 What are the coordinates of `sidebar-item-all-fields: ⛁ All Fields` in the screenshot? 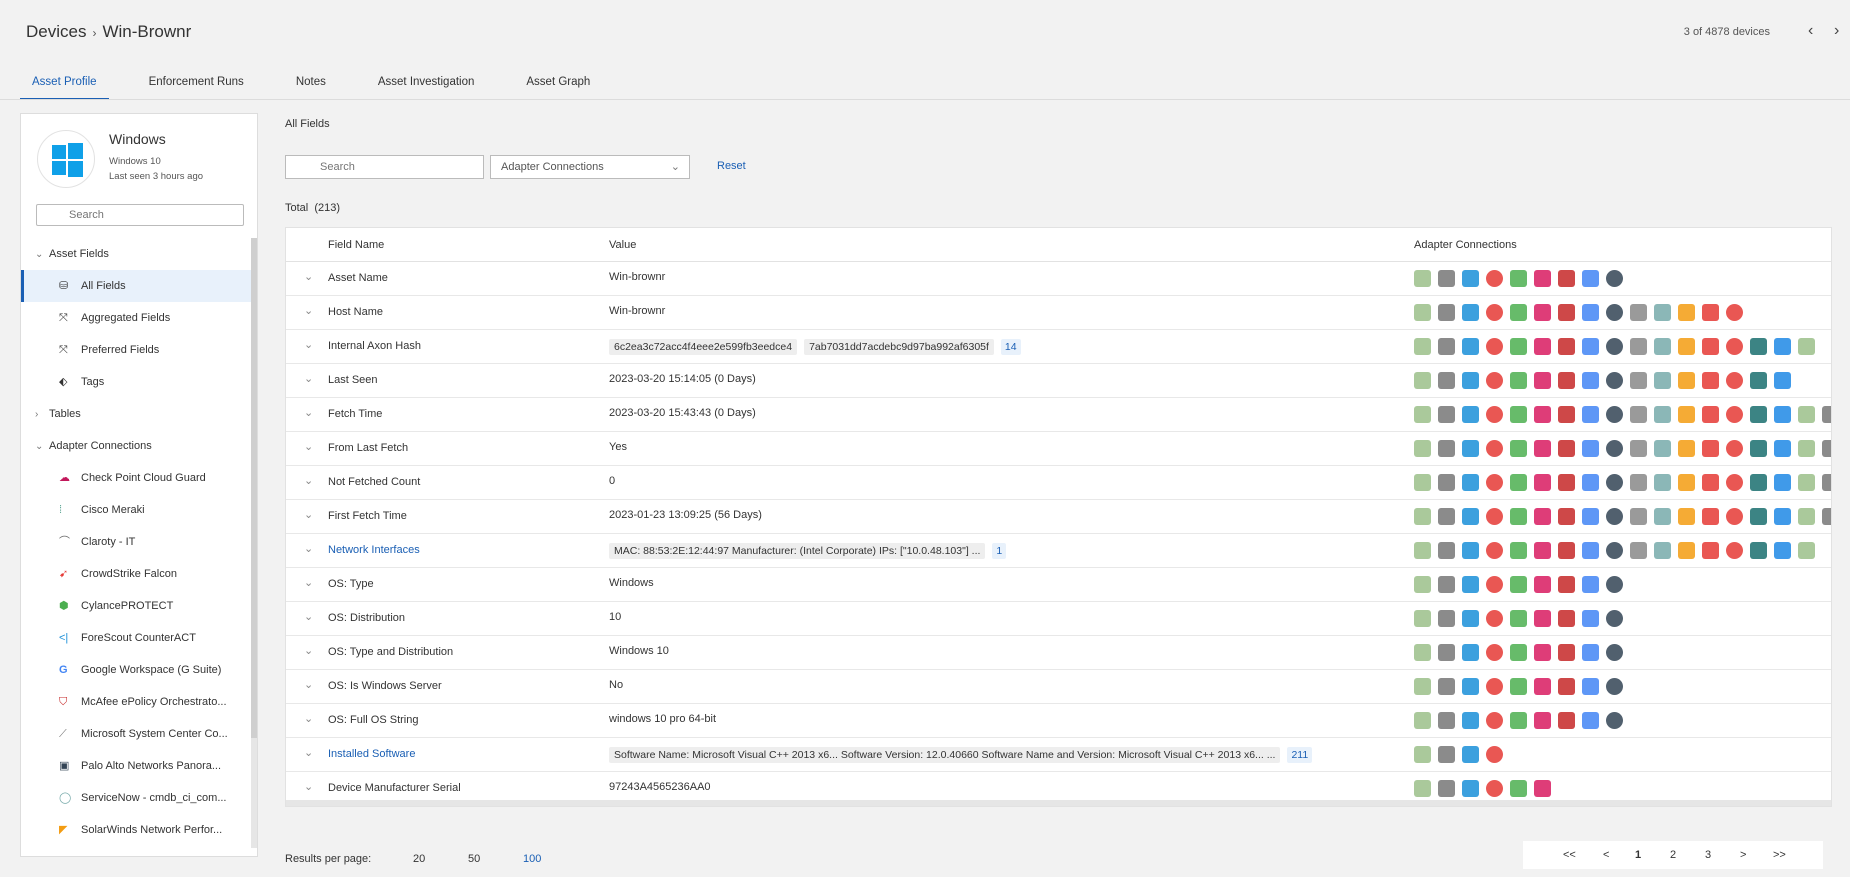 It's located at (136, 286).